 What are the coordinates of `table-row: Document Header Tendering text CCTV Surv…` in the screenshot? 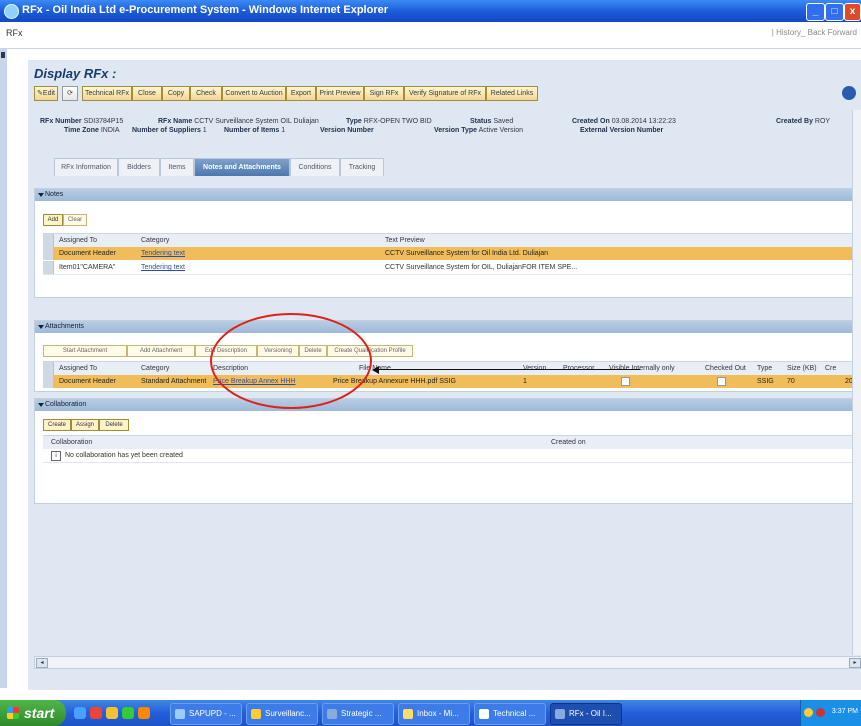 It's located at (452, 253).